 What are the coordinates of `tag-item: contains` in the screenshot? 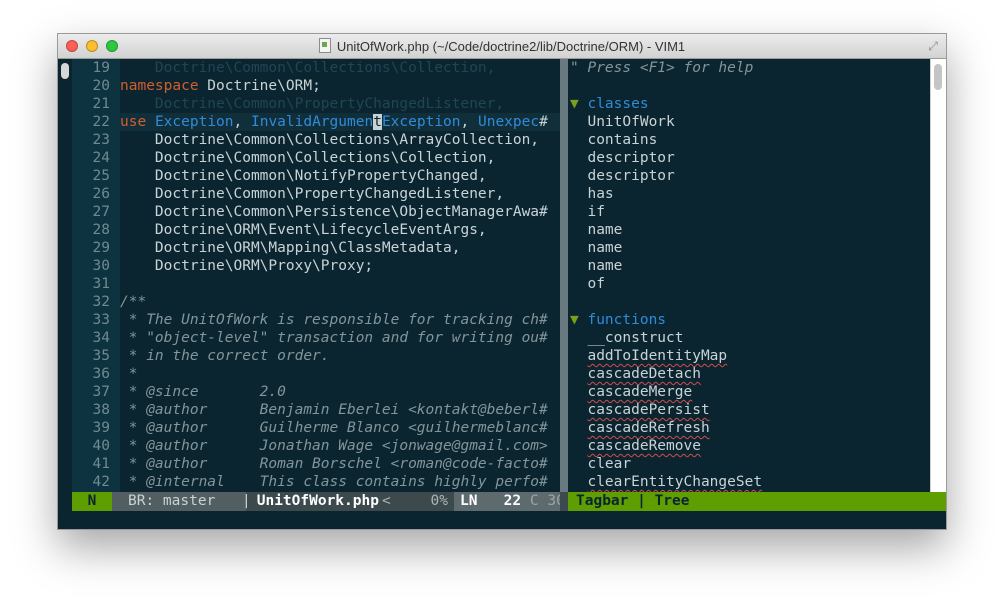 It's located at (613, 140).